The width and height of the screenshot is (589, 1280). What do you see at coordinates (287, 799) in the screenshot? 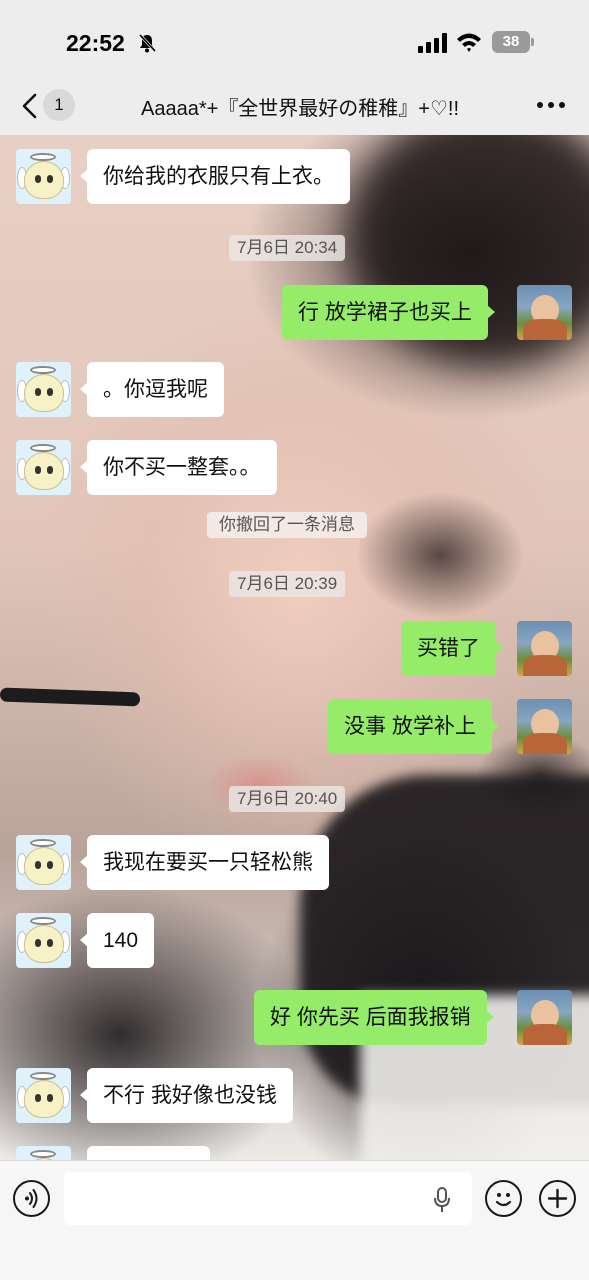
I see `message-timestamp: 7月6日 20:40` at bounding box center [287, 799].